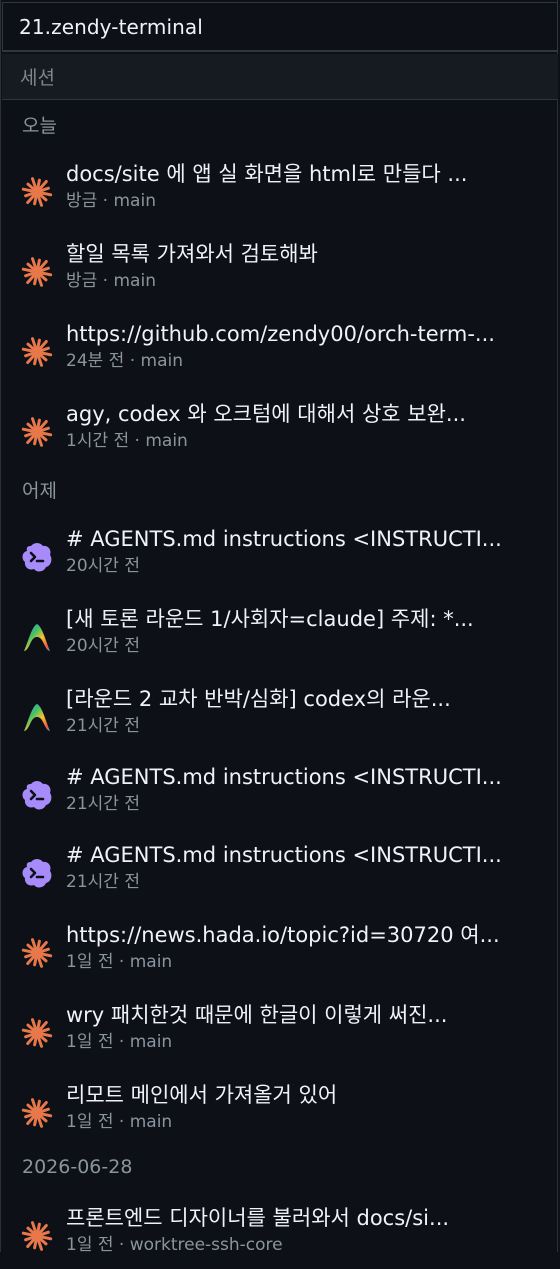 Image resolution: width=560 pixels, height=1269 pixels. What do you see at coordinates (279, 635) in the screenshot?
I see `session-item: [새 토론 라운드 1/사회자=claude] 주제: *... 20시간 전` at bounding box center [279, 635].